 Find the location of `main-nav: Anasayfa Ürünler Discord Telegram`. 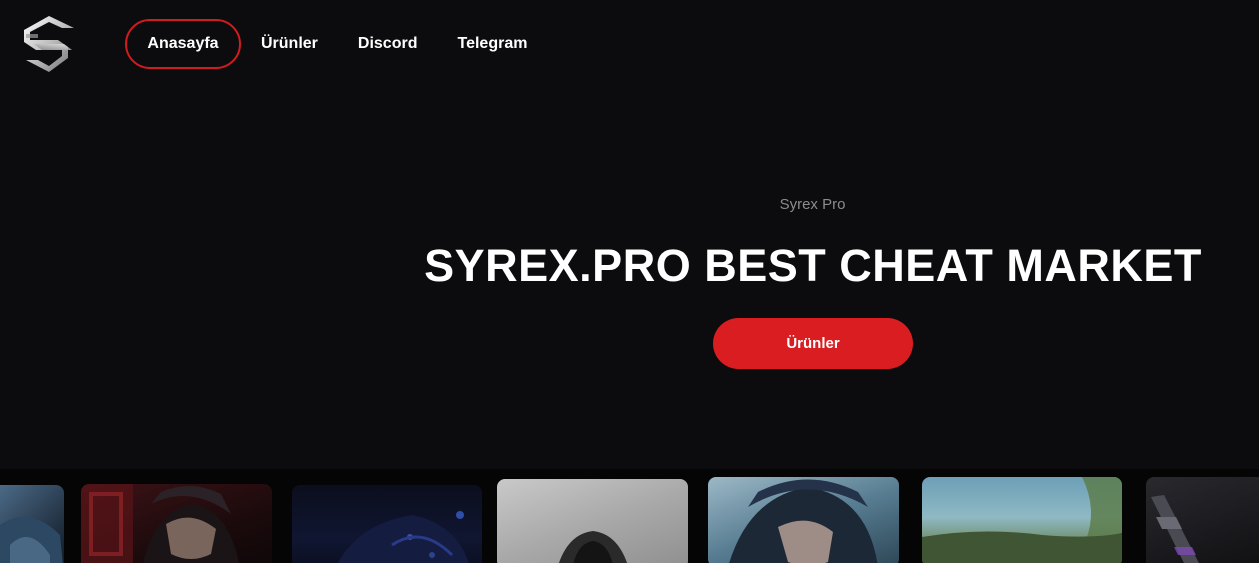

main-nav: Anasayfa Ürünler Discord Telegram is located at coordinates (336, 44).